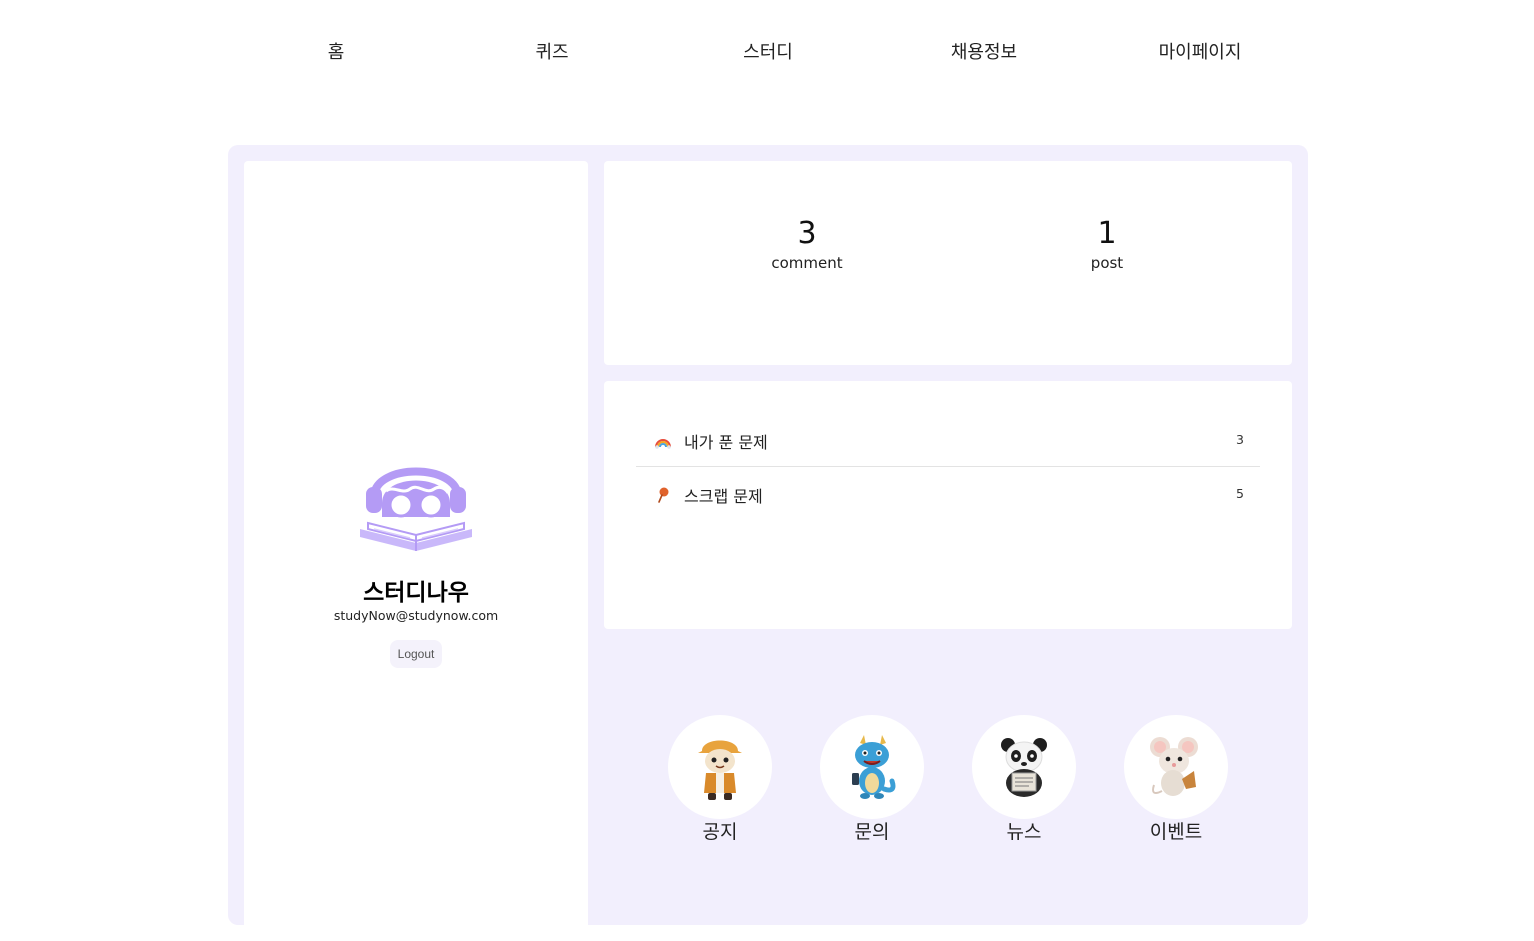 This screenshot has height=941, width=1534. Describe the element at coordinates (720, 832) in the screenshot. I see `menu-notice-label: 공지` at that location.